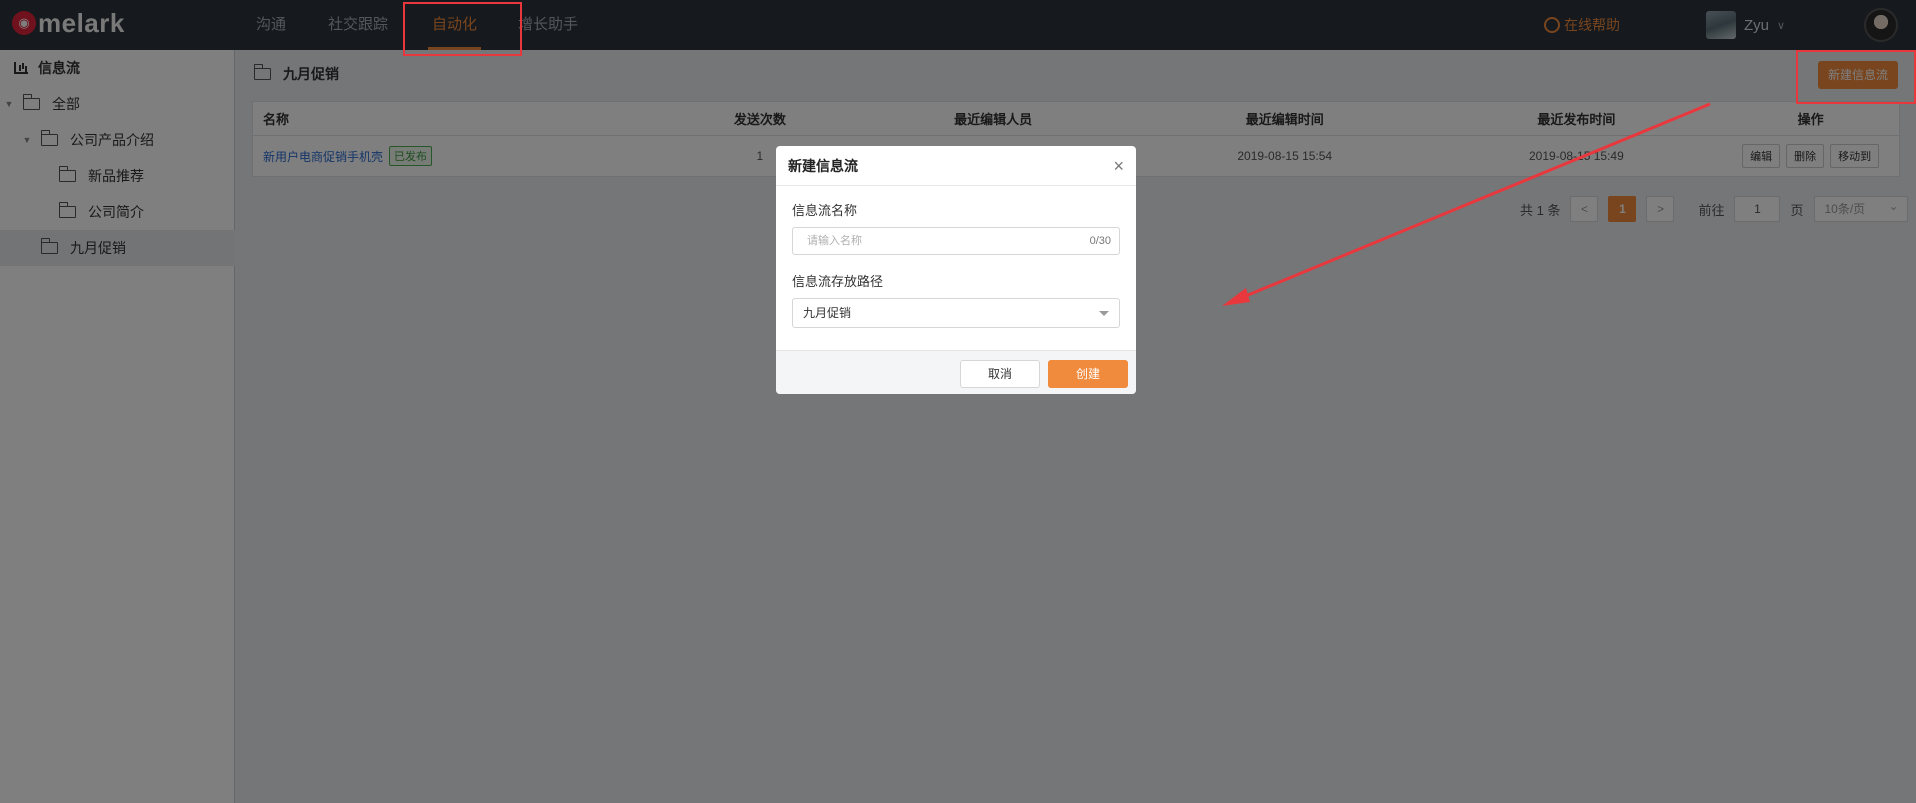 The height and width of the screenshot is (803, 1916). What do you see at coordinates (838, 281) in the screenshot?
I see `feed-path-label: 信息流存放路径` at bounding box center [838, 281].